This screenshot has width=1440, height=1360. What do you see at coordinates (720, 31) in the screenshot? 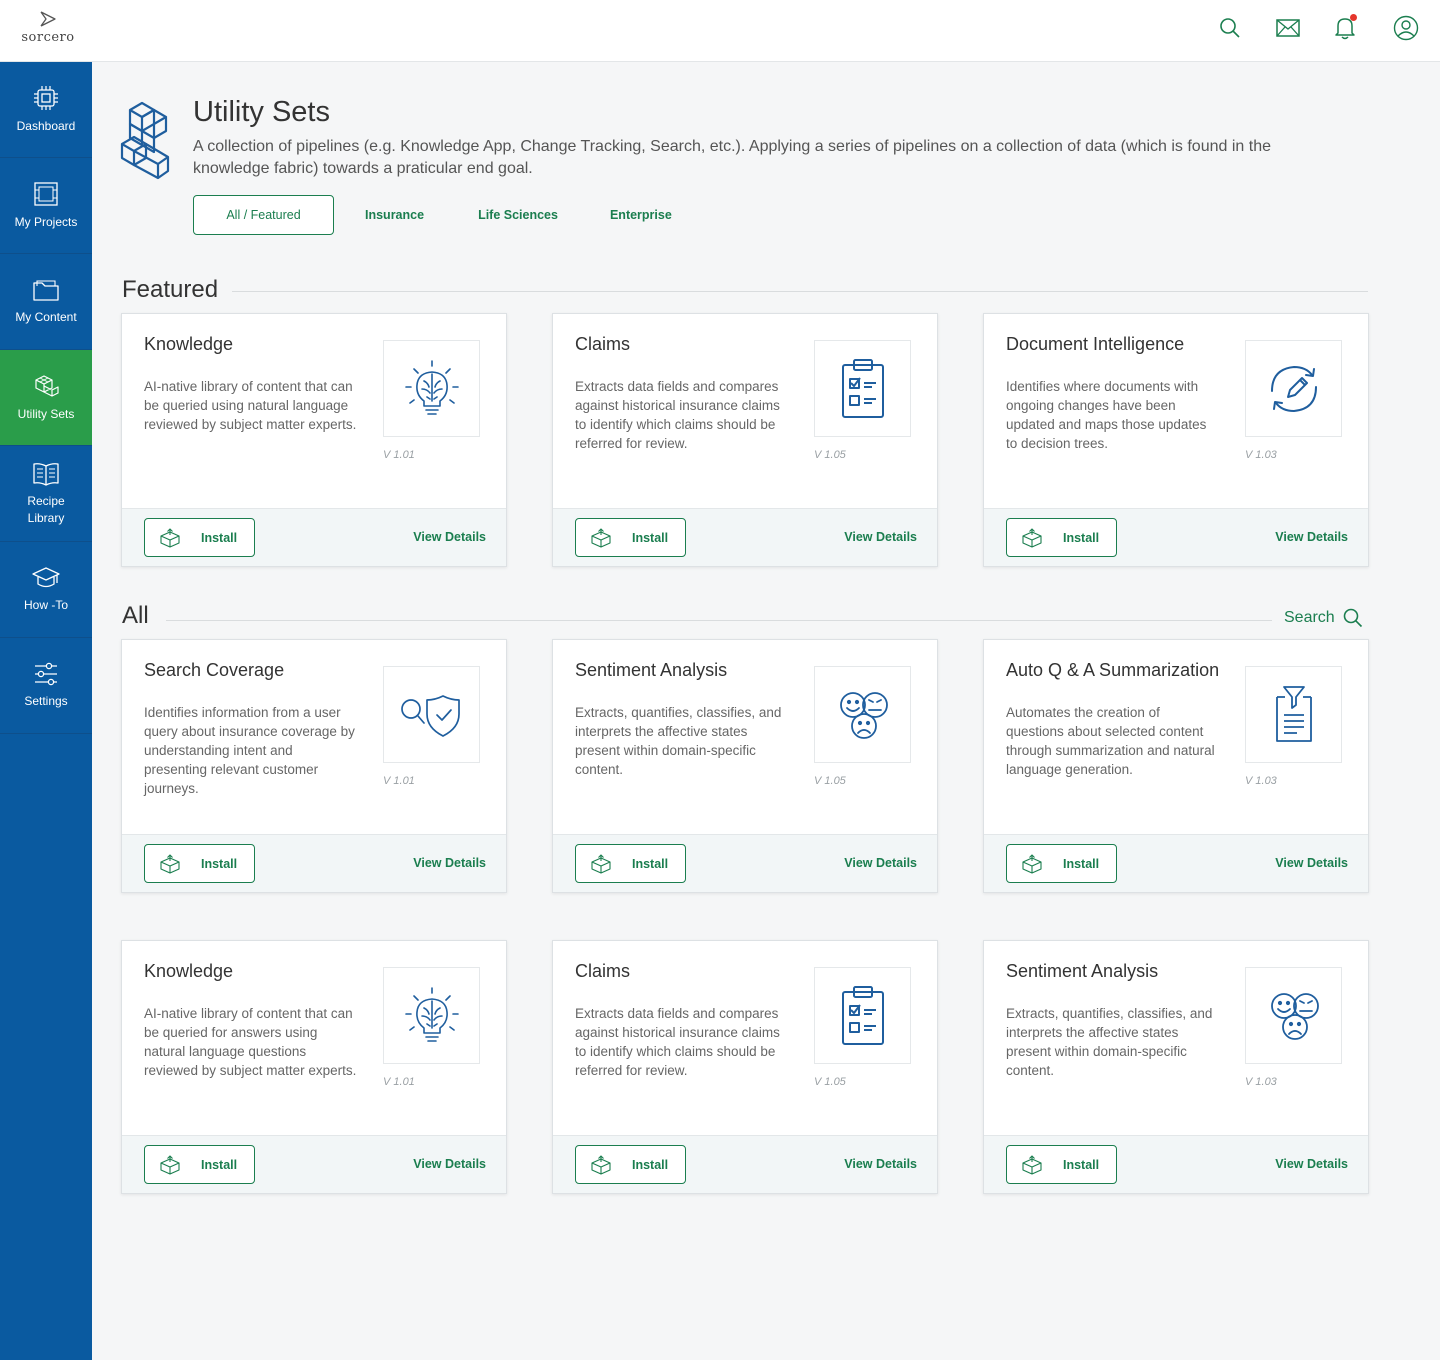
I see `top-bar: sorcero` at bounding box center [720, 31].